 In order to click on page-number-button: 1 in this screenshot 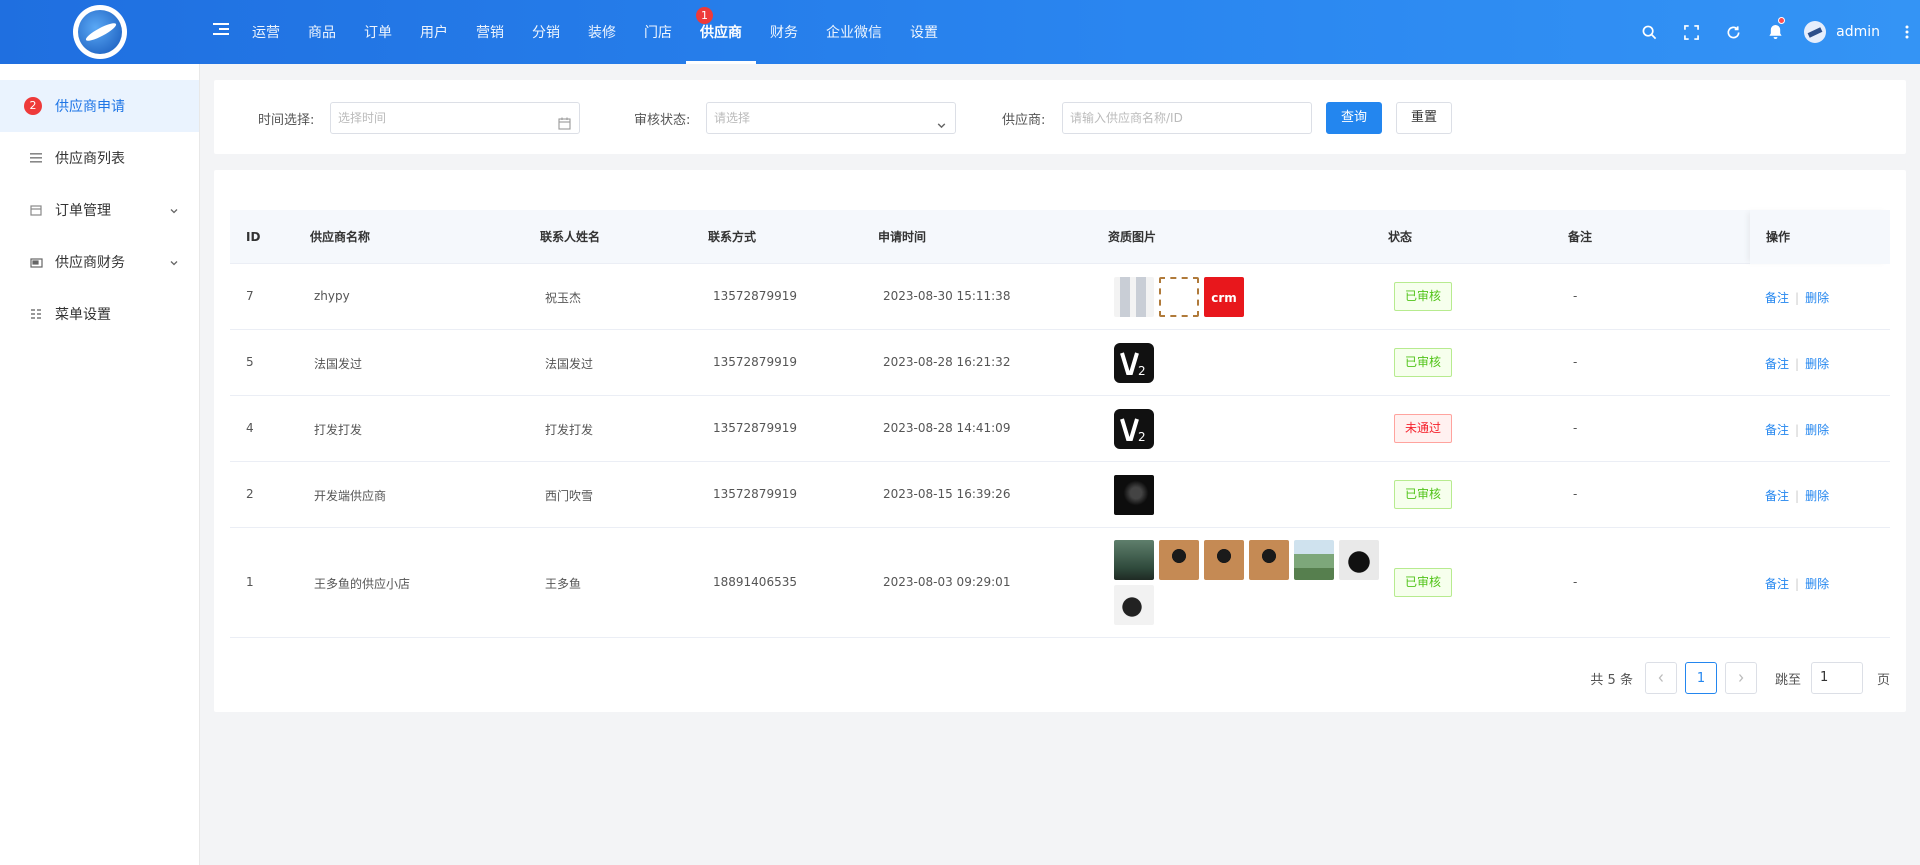, I will do `click(1700, 678)`.